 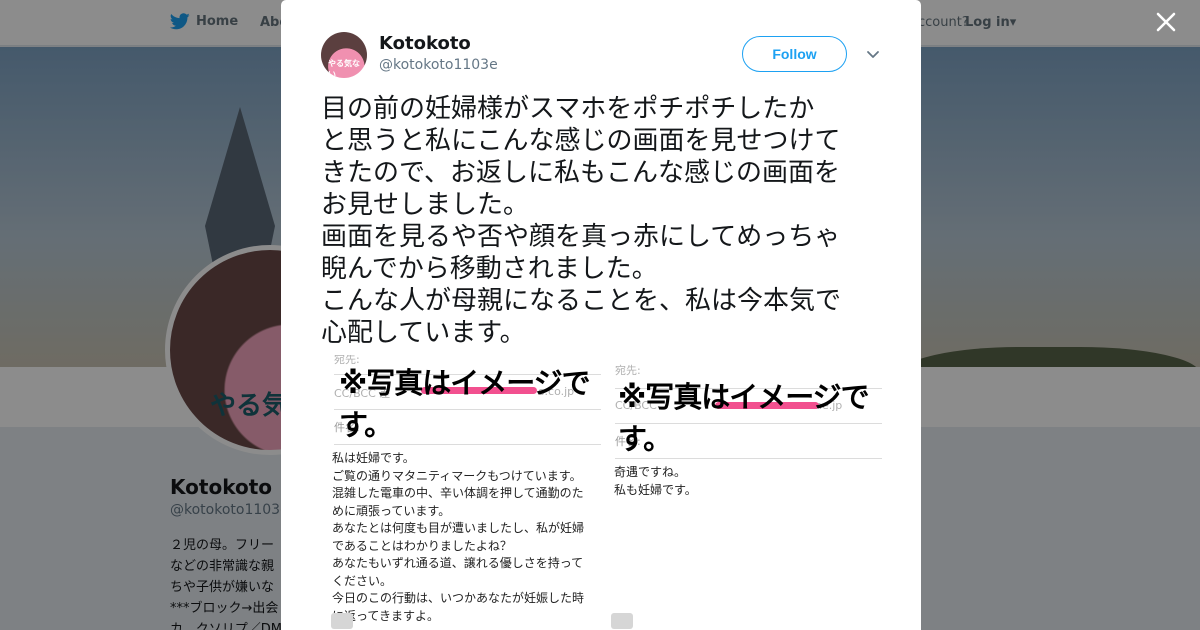 I want to click on avatar-text: やる気ない, so click(x=344, y=68).